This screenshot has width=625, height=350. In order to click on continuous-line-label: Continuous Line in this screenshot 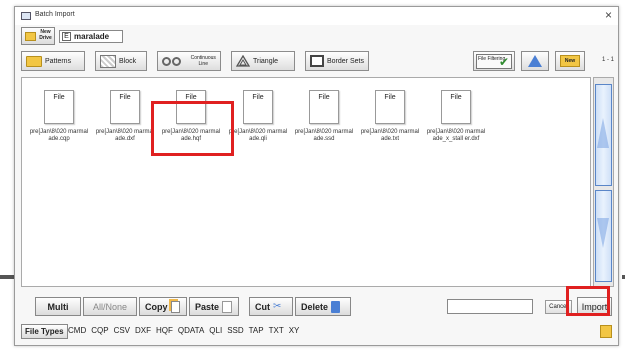, I will do `click(203, 61)`.